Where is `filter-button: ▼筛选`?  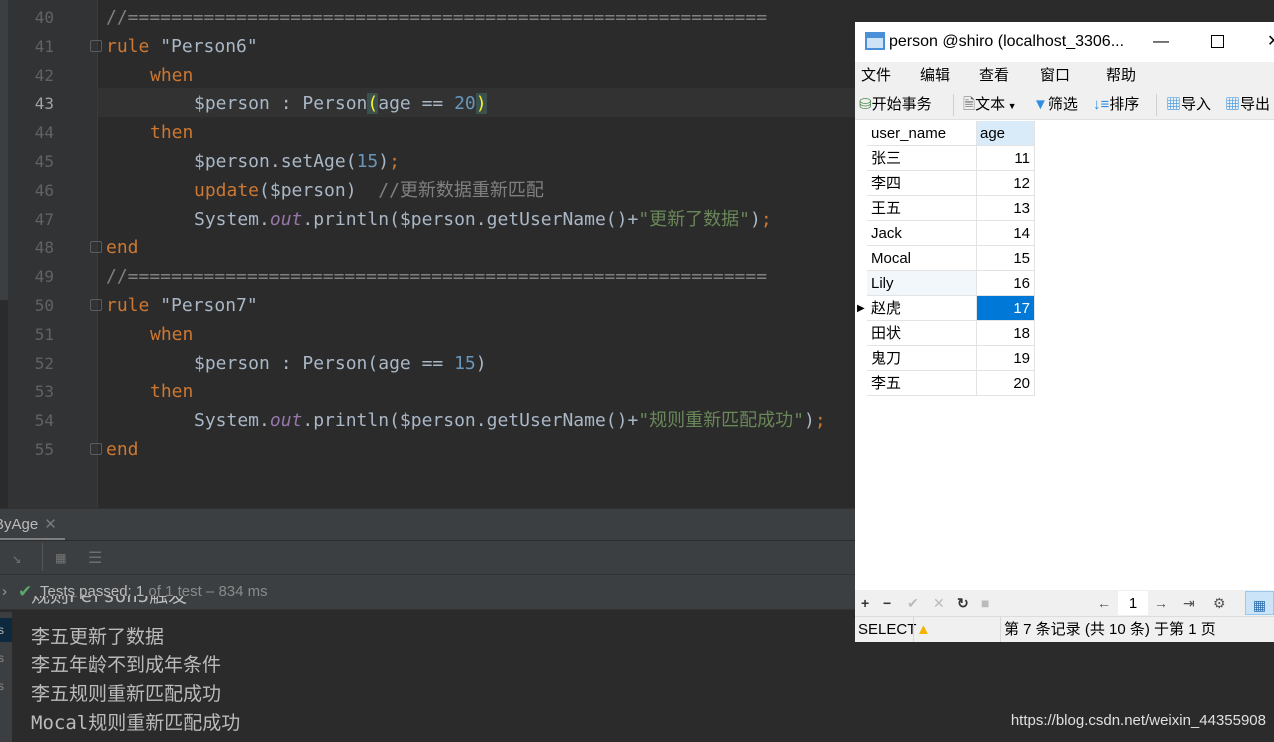
filter-button: ▼筛选 is located at coordinates (1055, 105).